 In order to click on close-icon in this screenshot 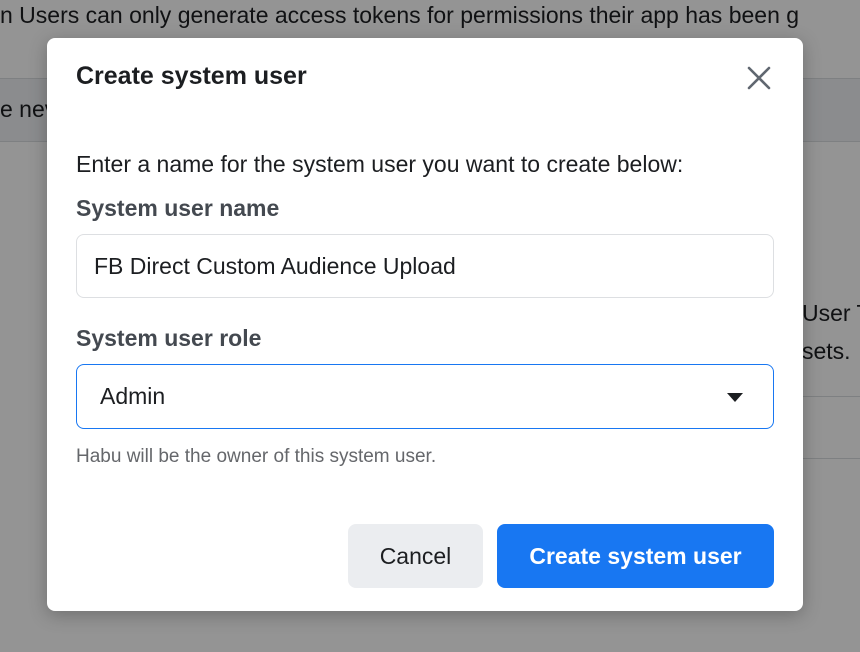, I will do `click(759, 78)`.